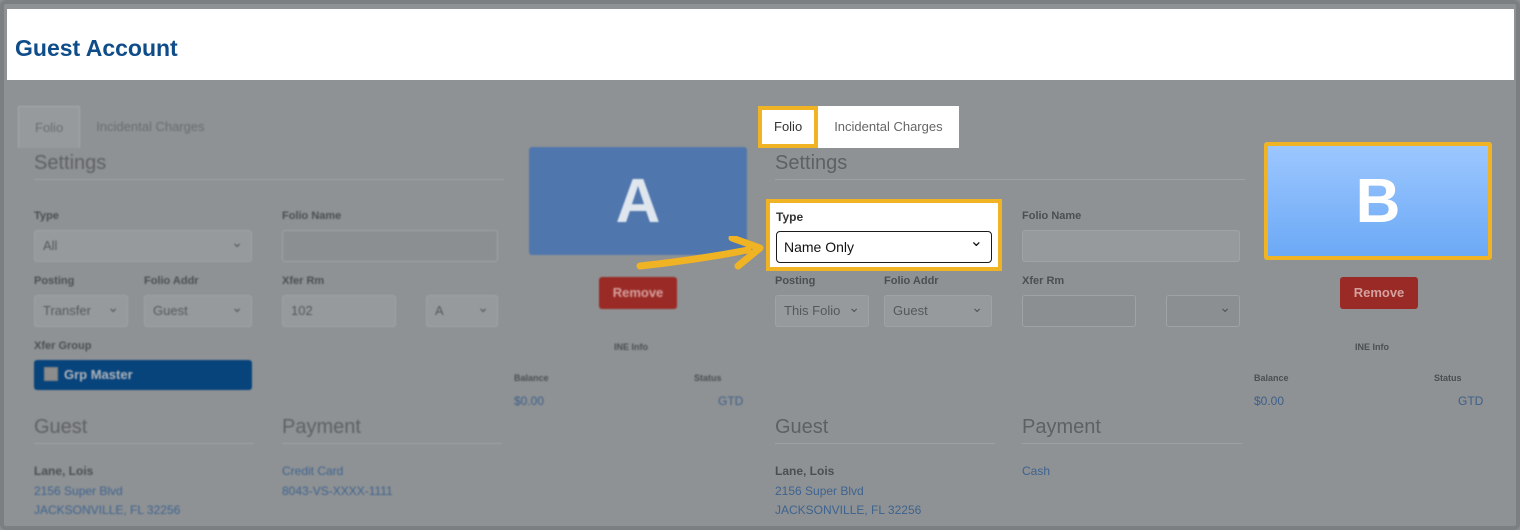 This screenshot has width=1520, height=530. What do you see at coordinates (1378, 201) in the screenshot?
I see `folio-card-b: B` at bounding box center [1378, 201].